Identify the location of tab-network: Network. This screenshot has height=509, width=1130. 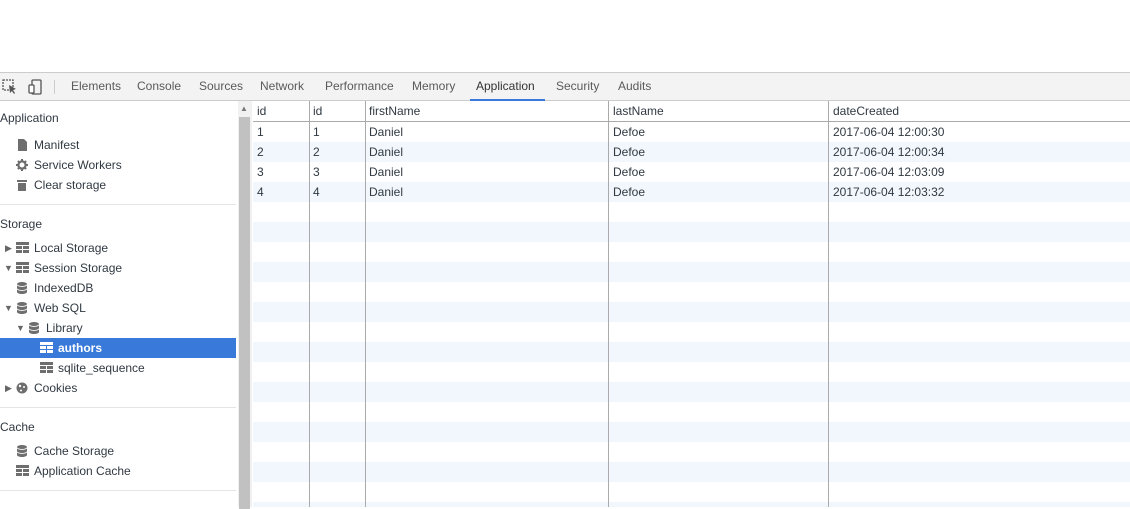
(282, 86).